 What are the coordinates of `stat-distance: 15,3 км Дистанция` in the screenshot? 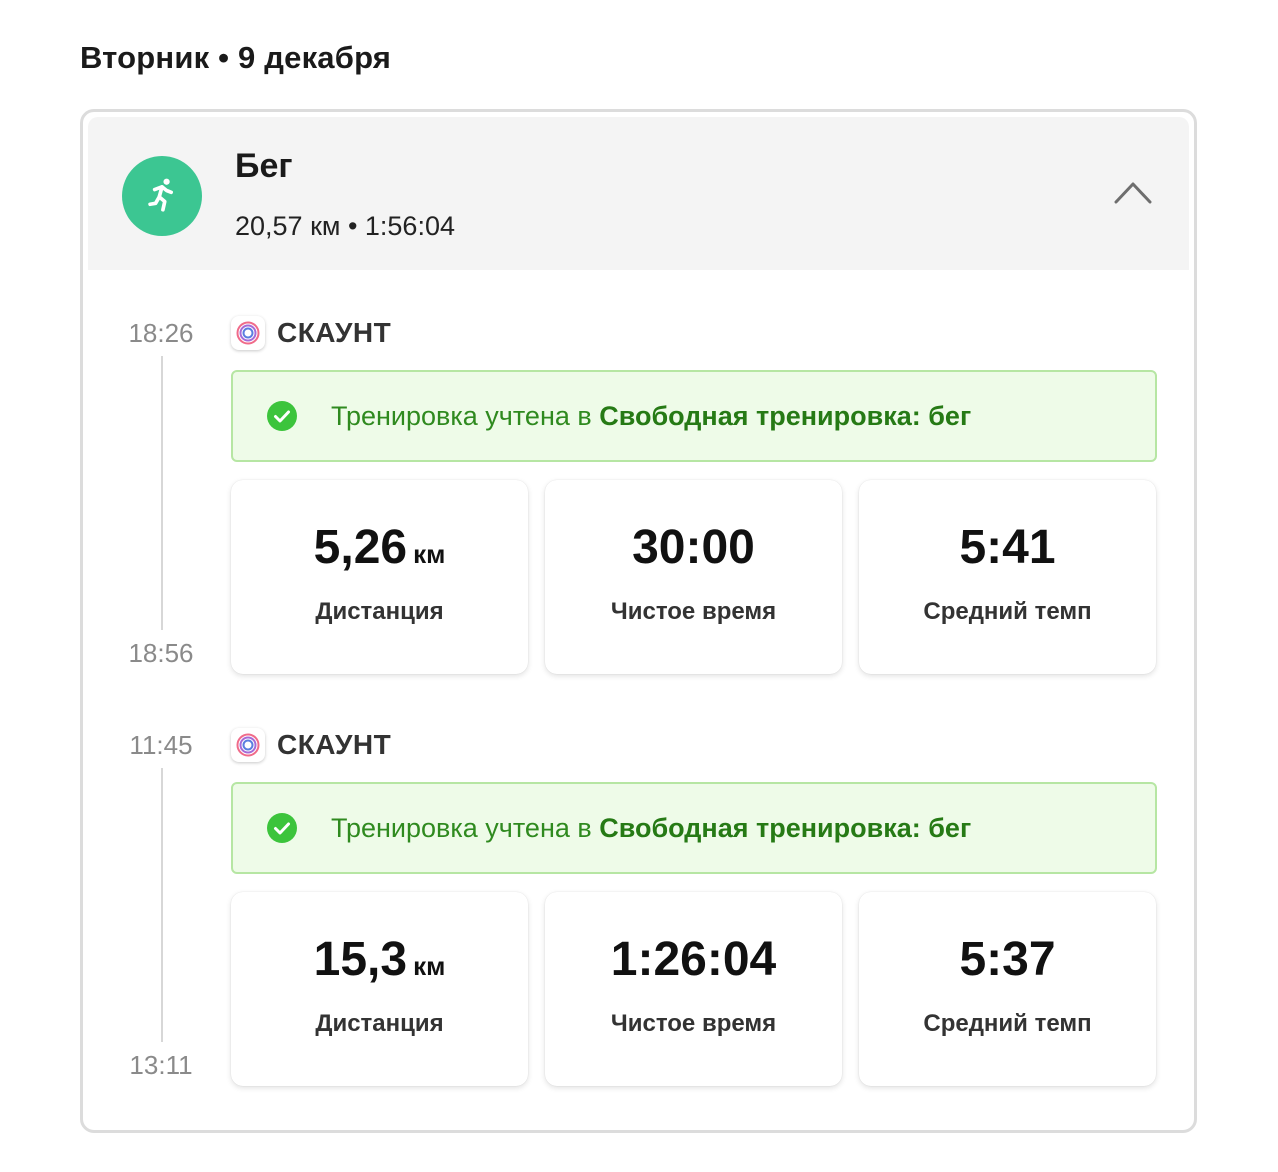 It's located at (379, 989).